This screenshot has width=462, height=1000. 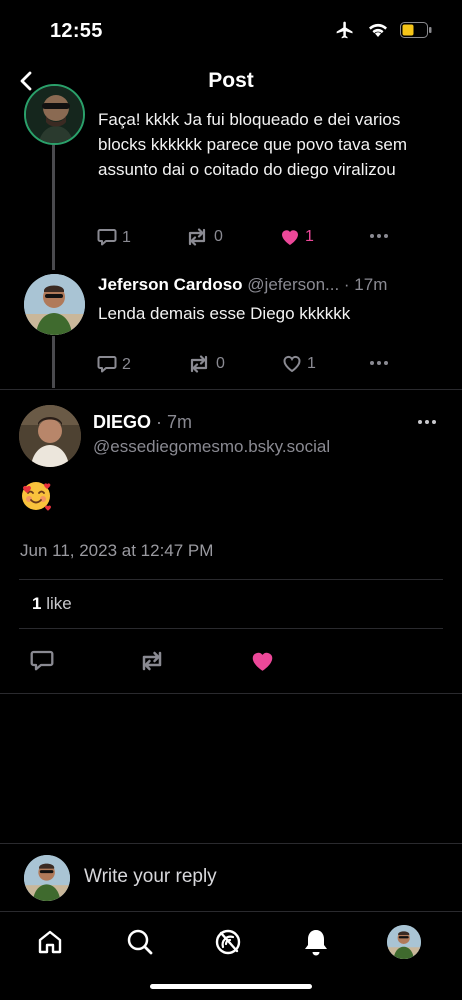 I want to click on notifications-icon, so click(x=316, y=943).